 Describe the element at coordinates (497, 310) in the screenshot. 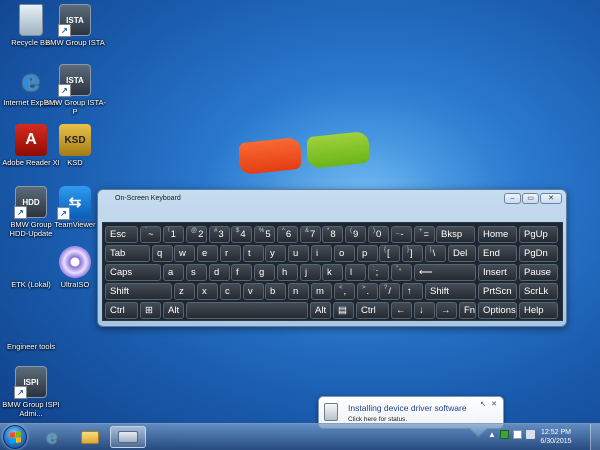

I see `key-options: Options` at that location.